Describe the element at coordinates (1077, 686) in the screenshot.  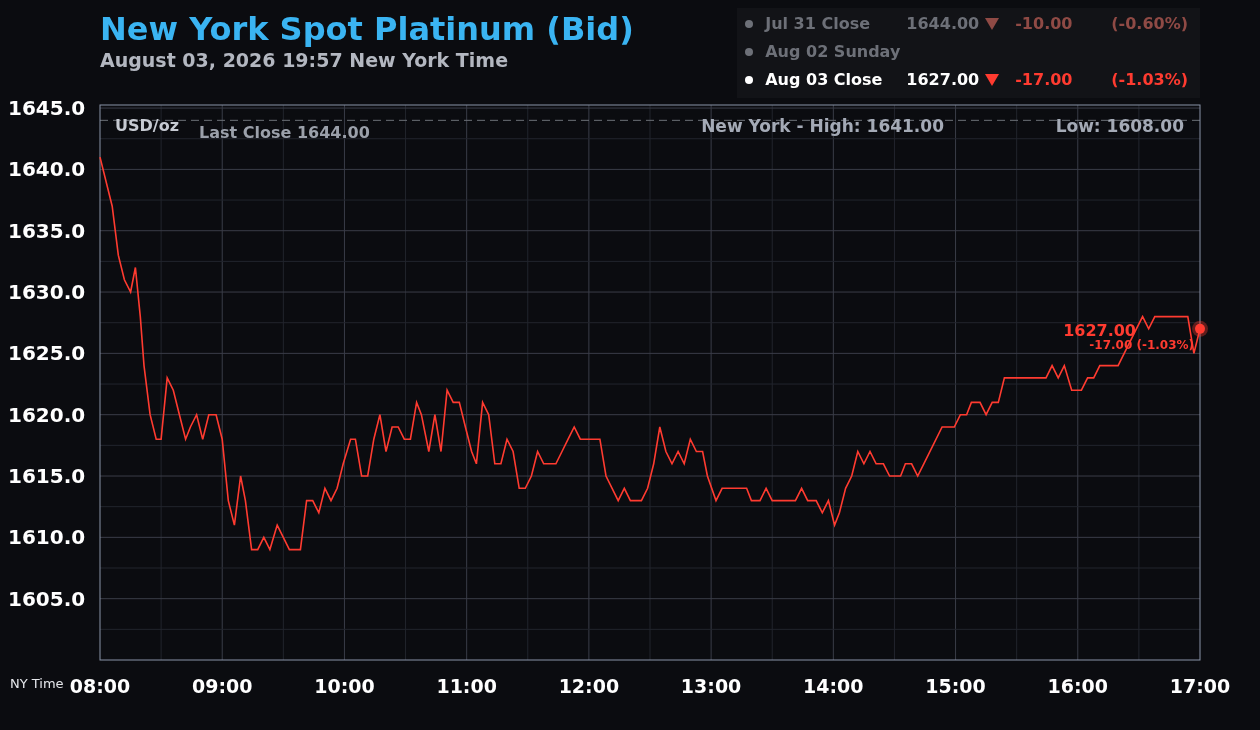
I see `x-axis-label: 16:00` at that location.